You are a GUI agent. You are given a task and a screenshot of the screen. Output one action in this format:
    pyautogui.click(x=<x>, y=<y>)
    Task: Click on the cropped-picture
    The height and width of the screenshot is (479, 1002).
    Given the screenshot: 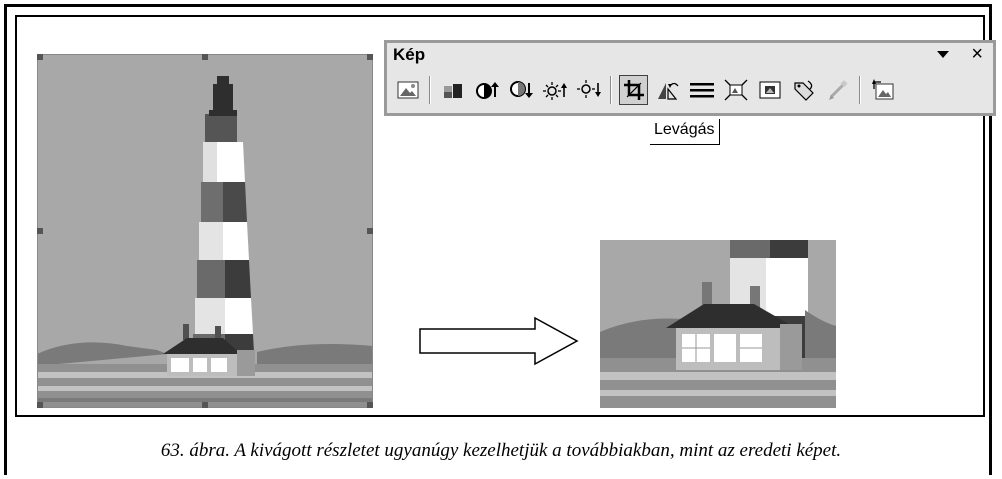 What is the action you would take?
    pyautogui.click(x=718, y=324)
    